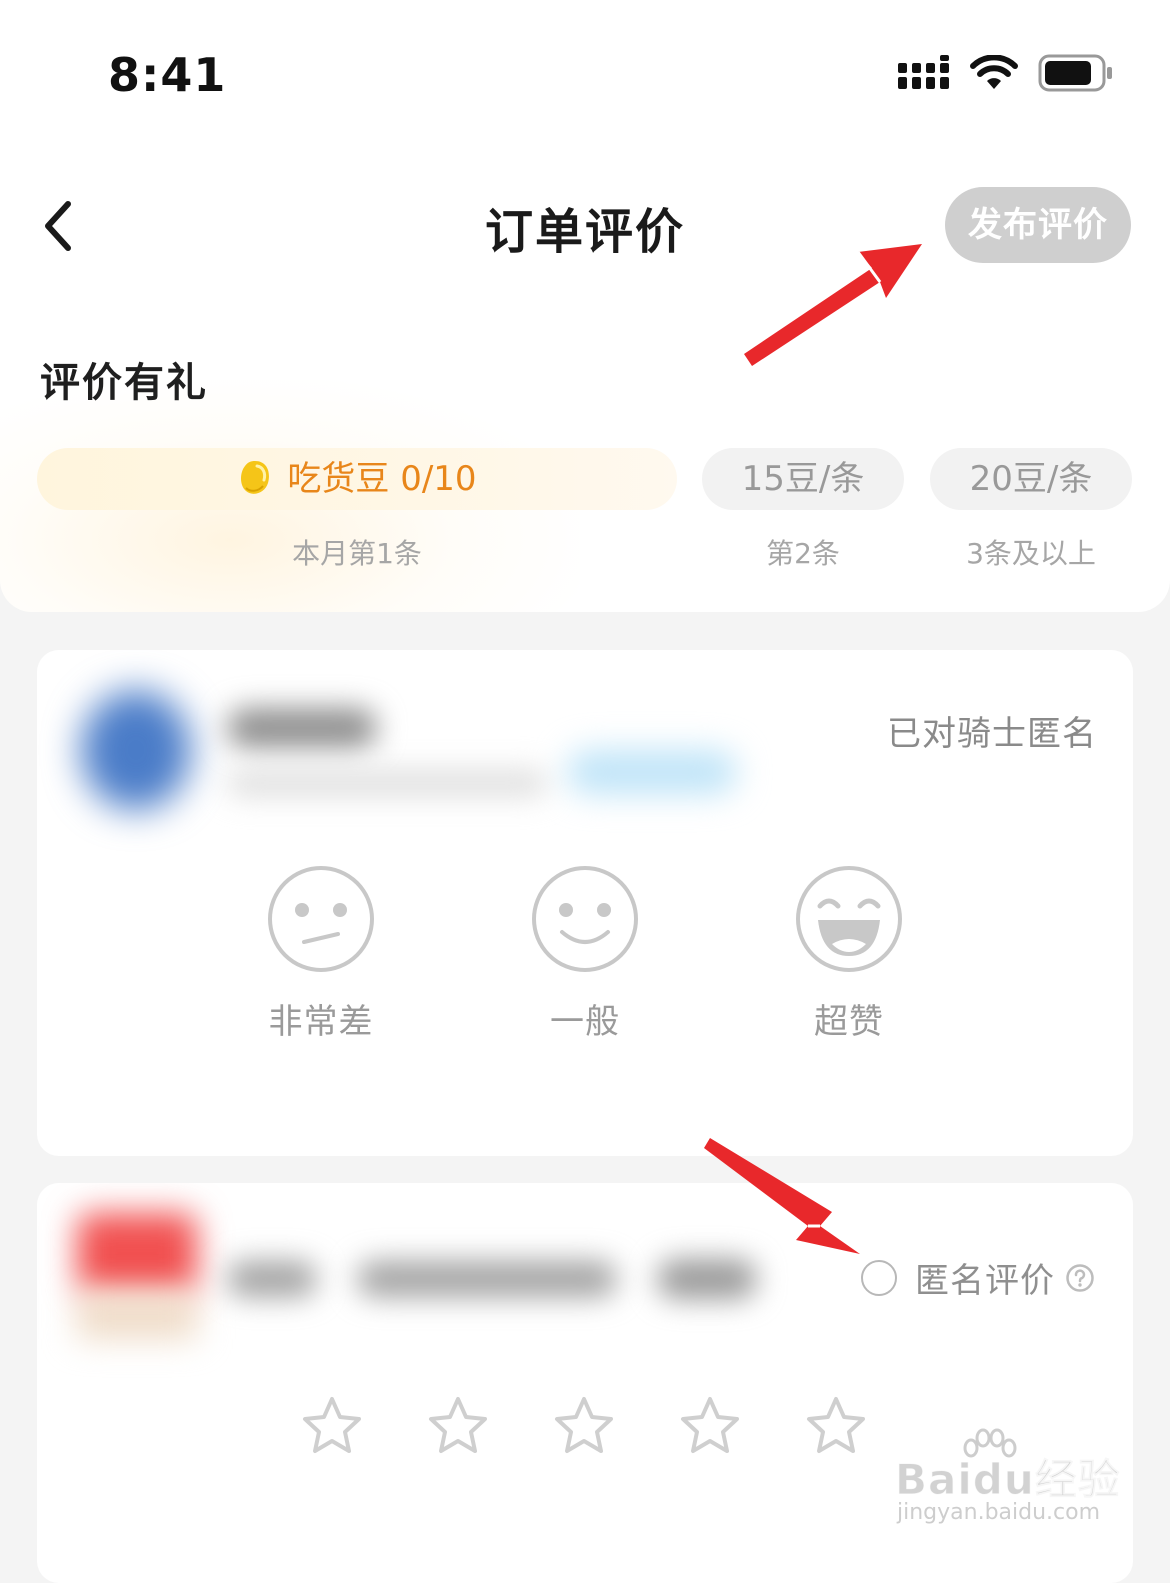 The image size is (1170, 1583). Describe the element at coordinates (124, 383) in the screenshot. I see `reward-section-title: 评价有礼` at that location.